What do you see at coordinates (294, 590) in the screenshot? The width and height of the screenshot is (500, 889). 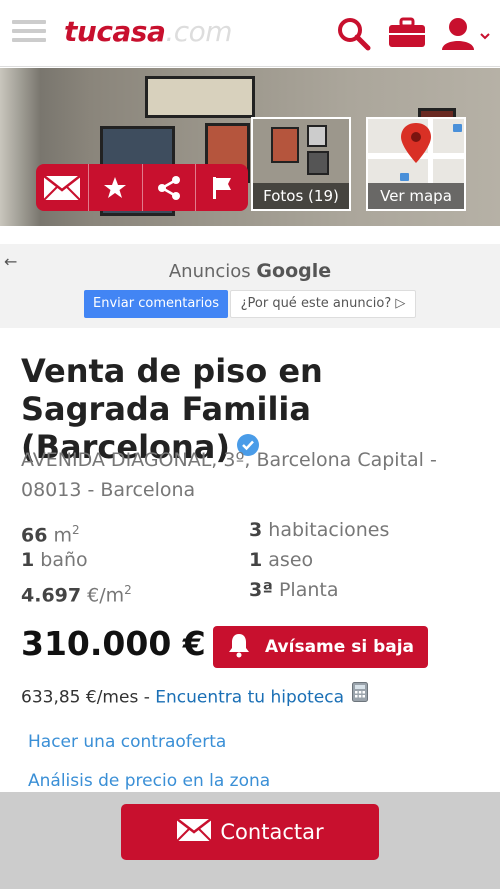 I see `floor-stat: 3ª Planta` at bounding box center [294, 590].